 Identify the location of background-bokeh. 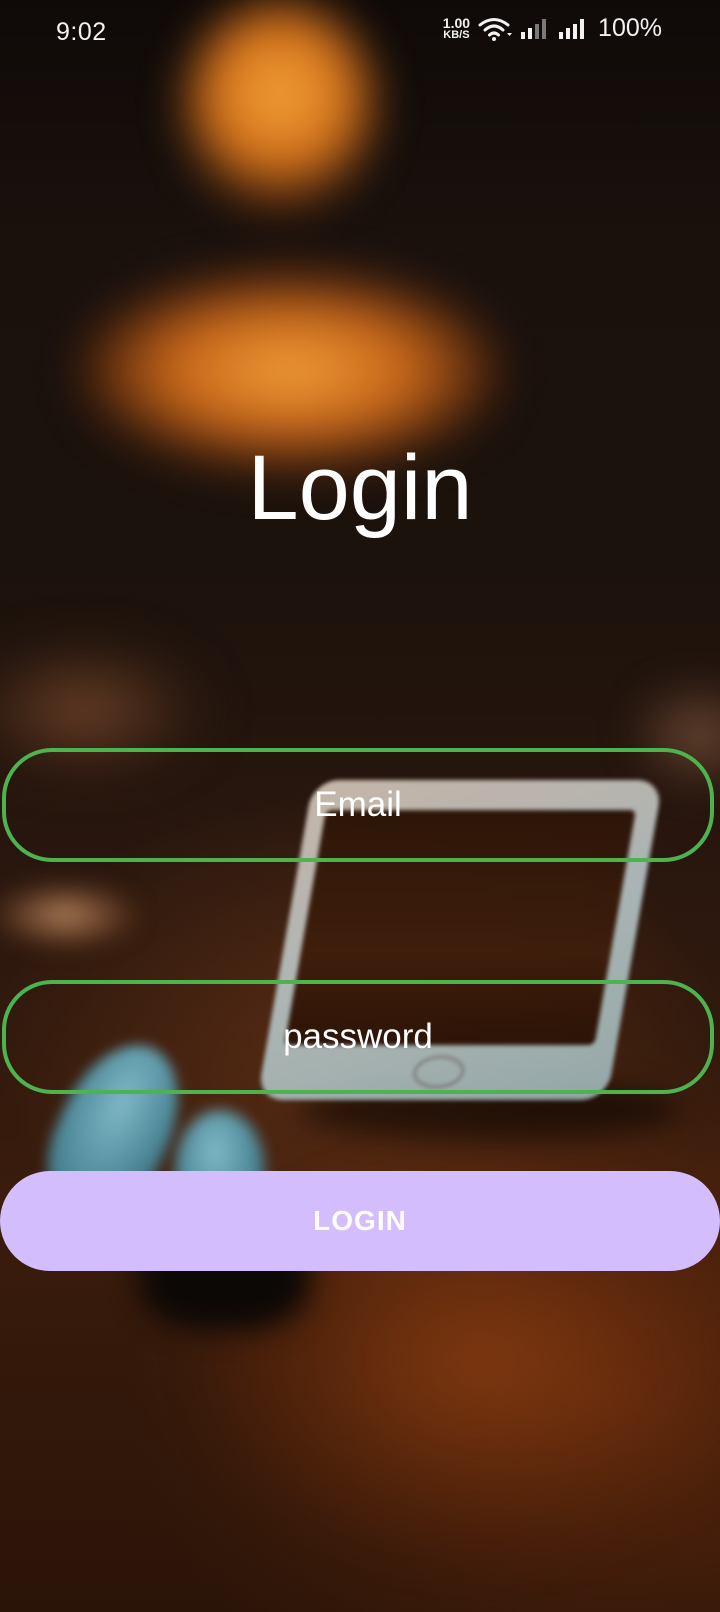
(70, 915).